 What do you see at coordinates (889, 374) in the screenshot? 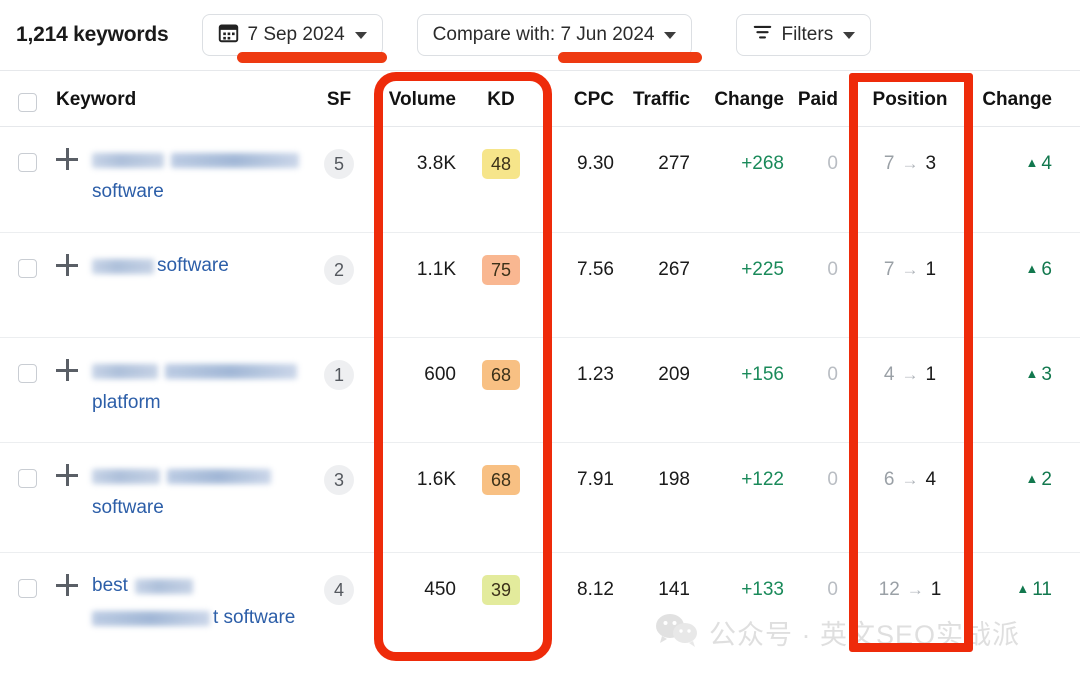
I see `position-old: 4` at bounding box center [889, 374].